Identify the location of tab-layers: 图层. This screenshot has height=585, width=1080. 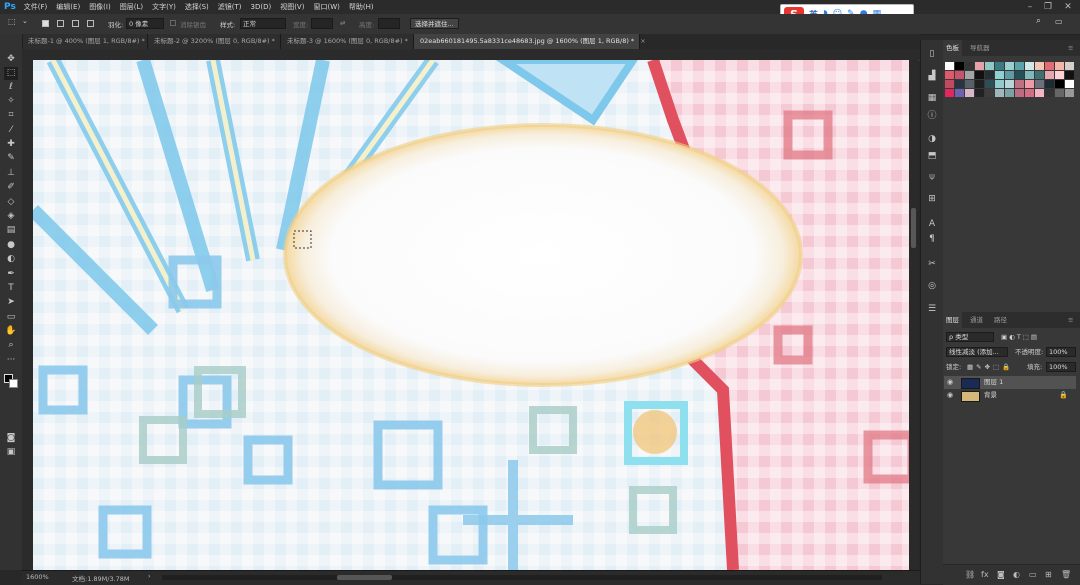
(952, 320).